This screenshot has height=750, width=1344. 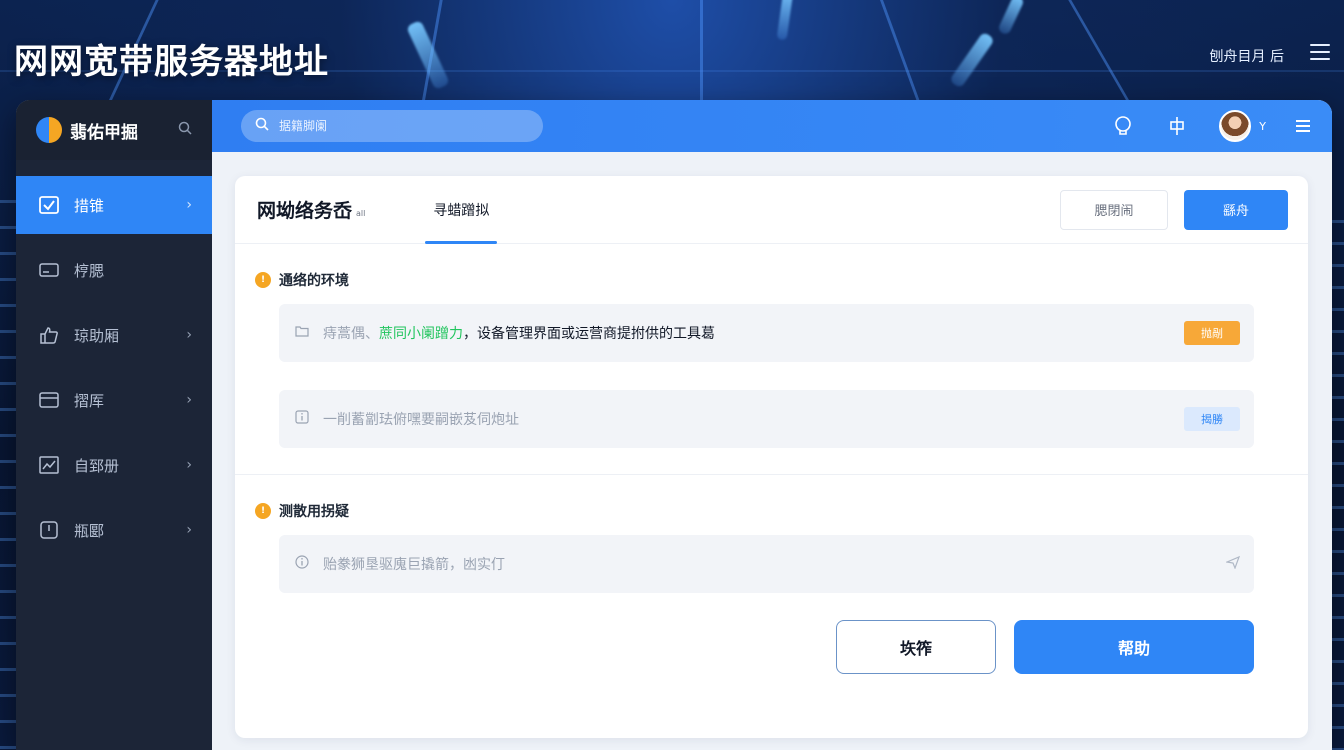 I want to click on user-menu: Y, so click(x=1242, y=126).